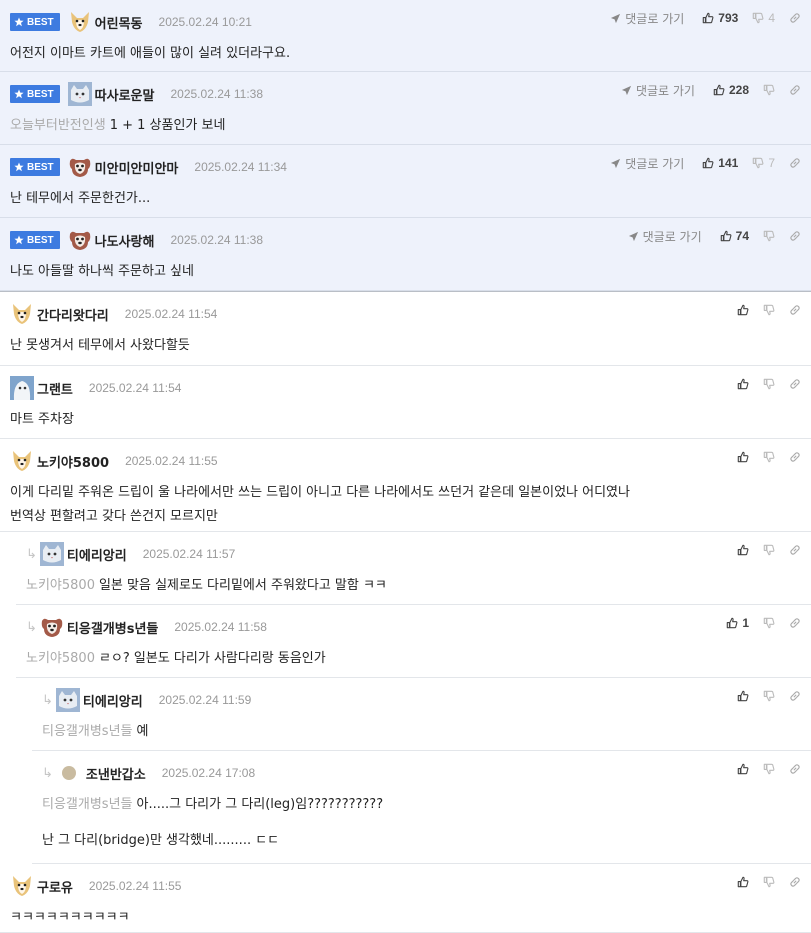 This screenshot has height=933, width=811. Describe the element at coordinates (161, 840) in the screenshot. I see `comment-text-line2: 난 그 다리(bridge)만 생각했네......... ㄷㄷ` at that location.